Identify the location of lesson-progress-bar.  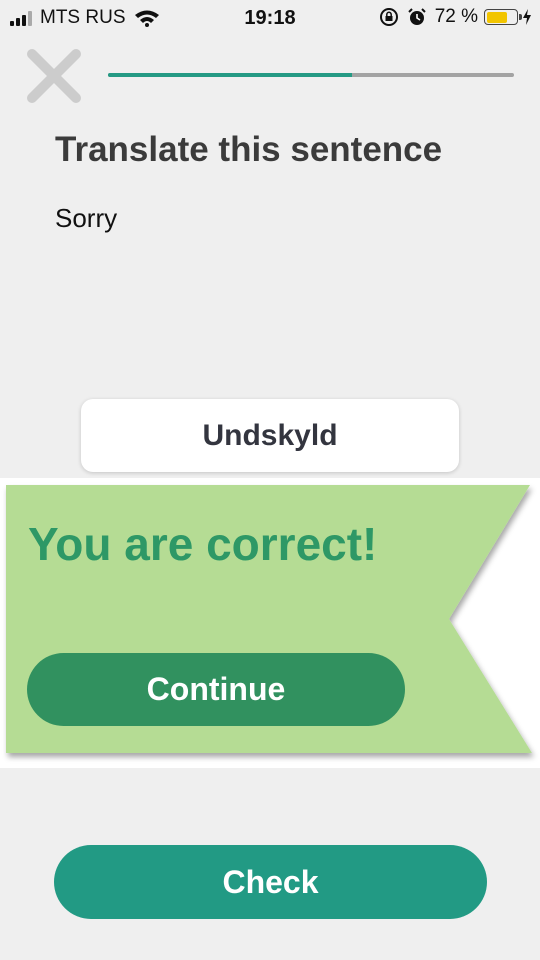
(311, 75).